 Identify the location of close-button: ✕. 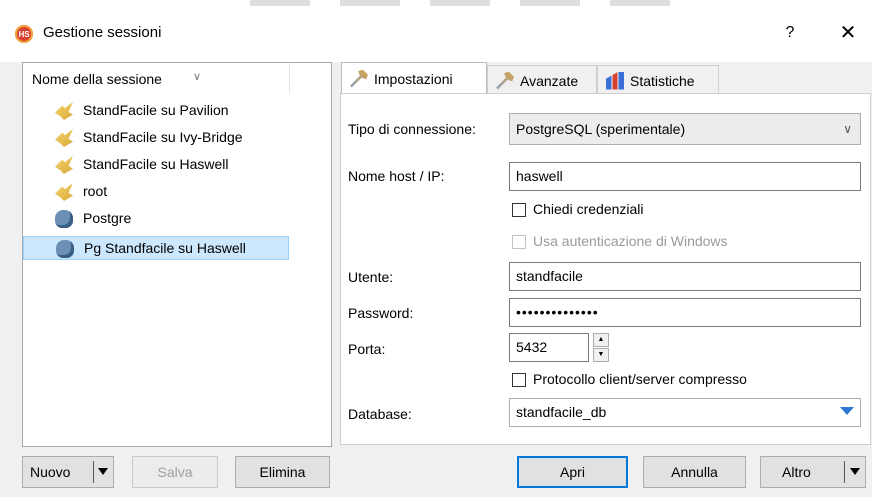
(848, 33).